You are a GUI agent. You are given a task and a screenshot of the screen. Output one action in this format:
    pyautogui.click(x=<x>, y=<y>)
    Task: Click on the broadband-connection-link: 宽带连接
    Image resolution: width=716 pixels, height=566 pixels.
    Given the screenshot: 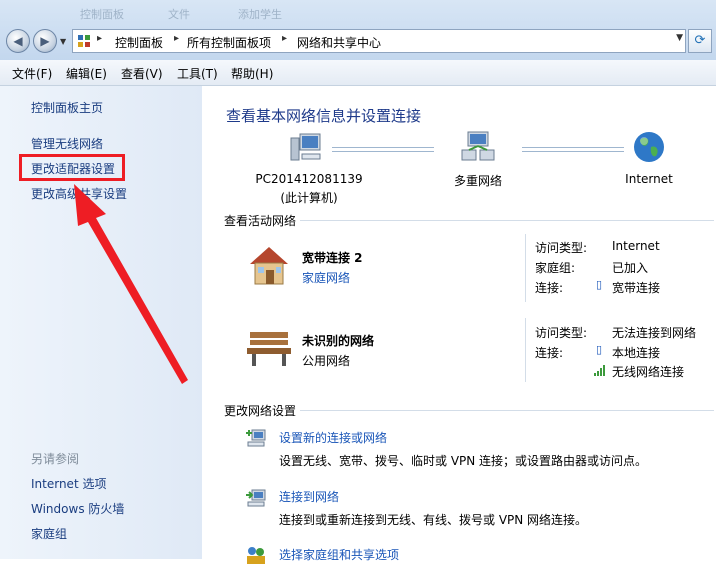 What is the action you would take?
    pyautogui.click(x=636, y=287)
    